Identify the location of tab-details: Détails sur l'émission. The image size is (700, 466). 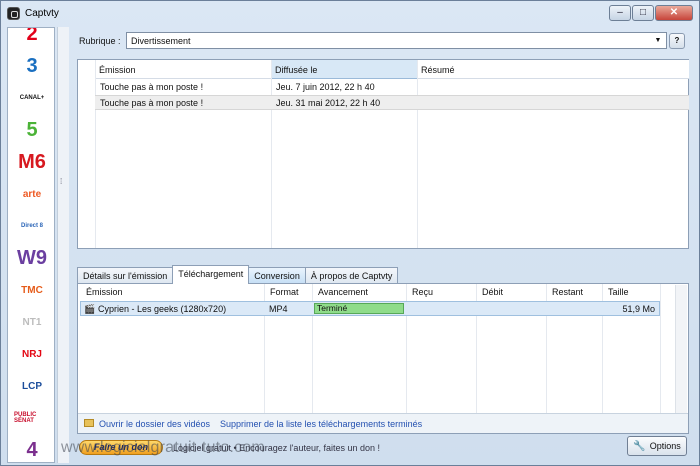
(125, 275).